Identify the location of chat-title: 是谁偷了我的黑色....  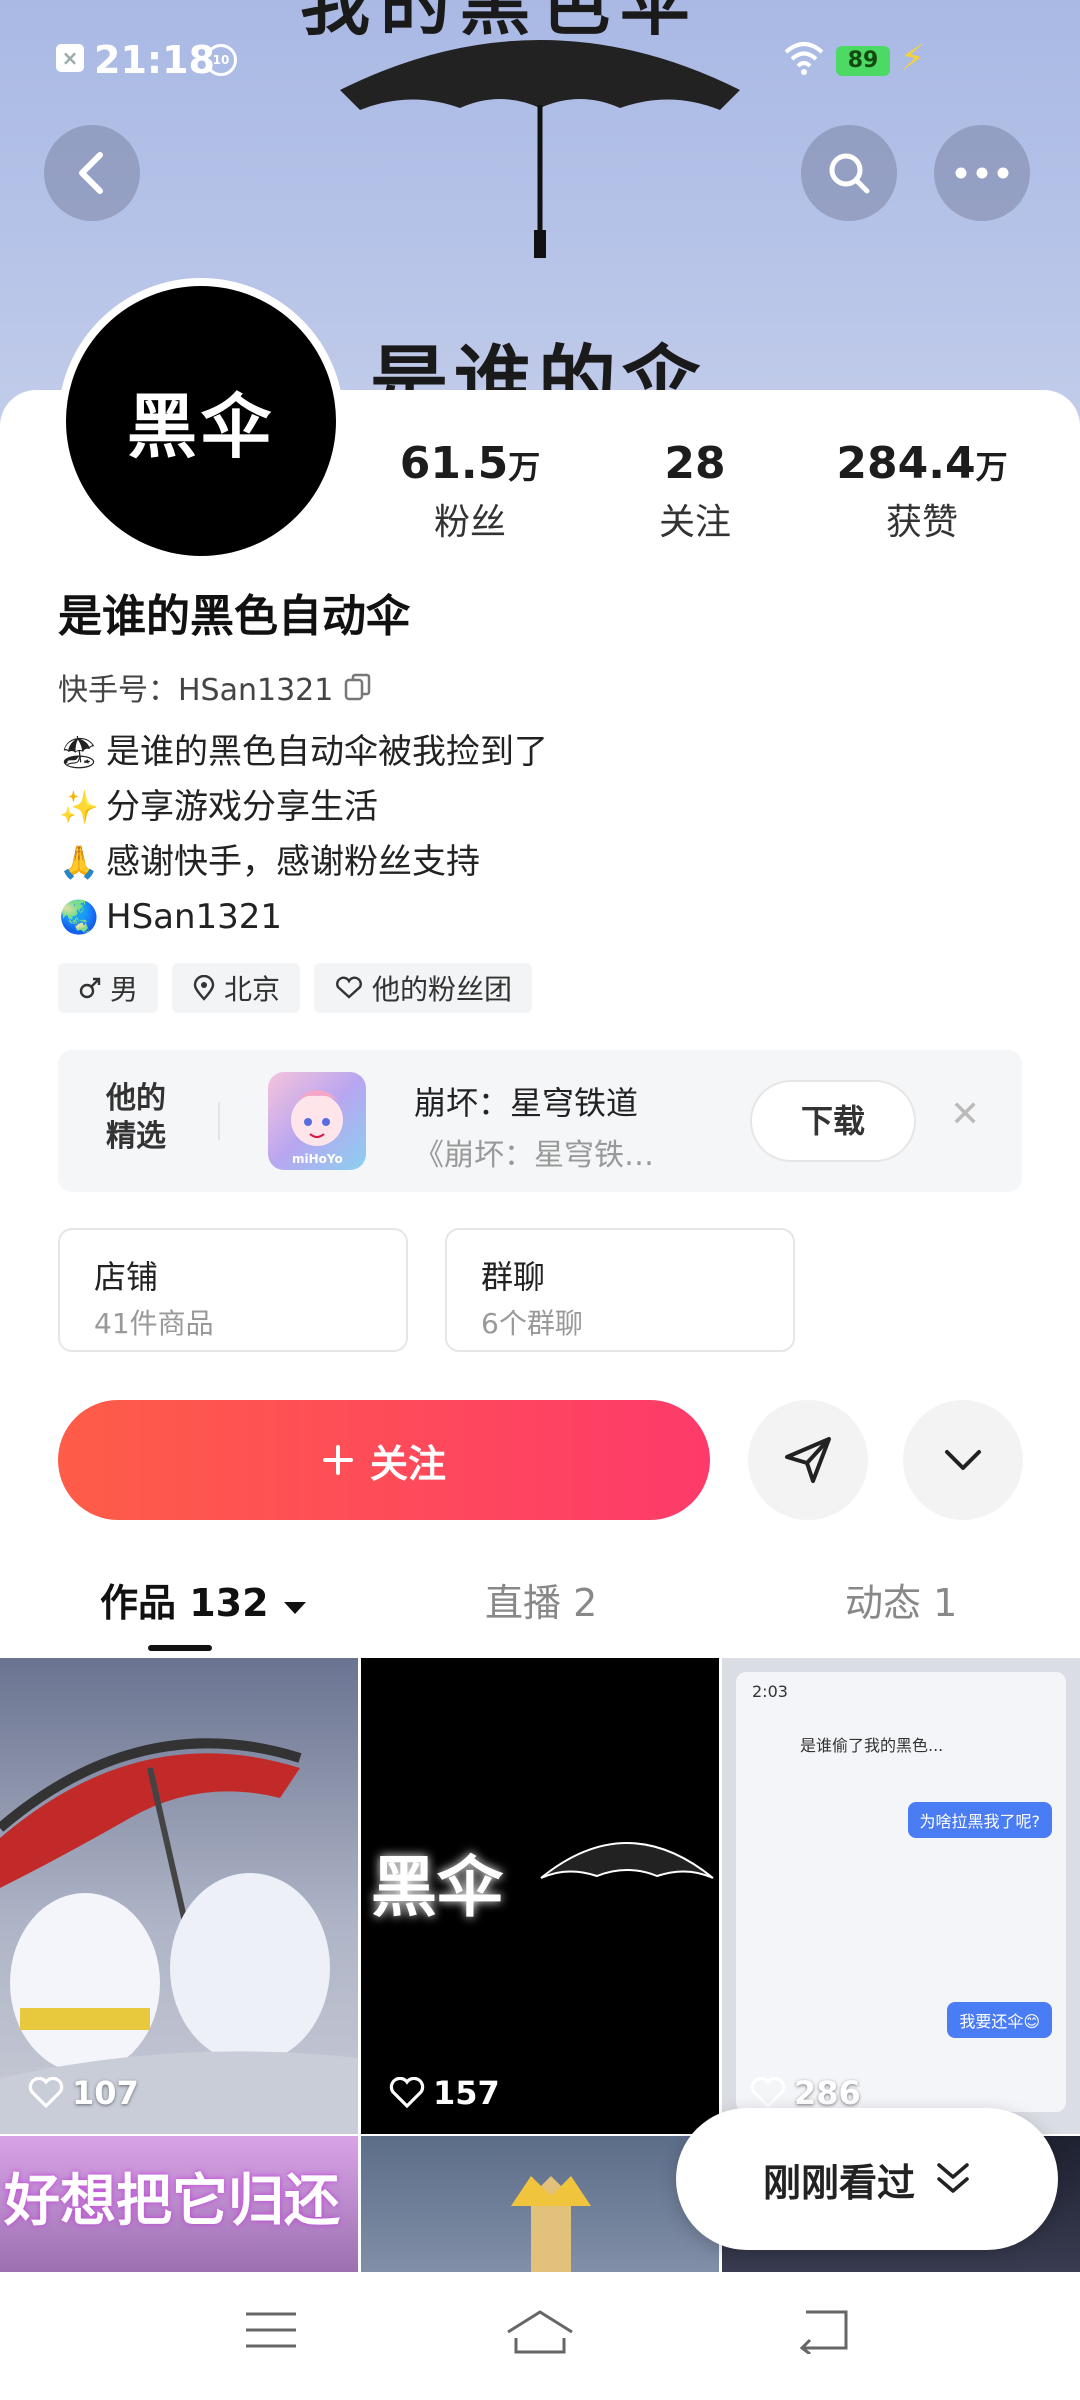
(872, 1745).